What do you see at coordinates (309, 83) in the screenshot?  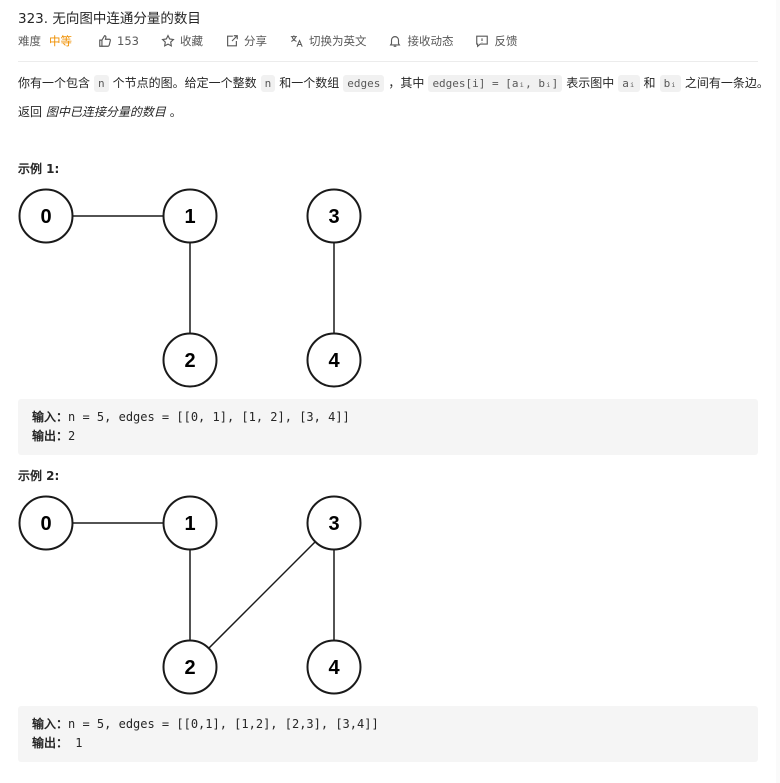 I see `desc-text: 和一个数组` at bounding box center [309, 83].